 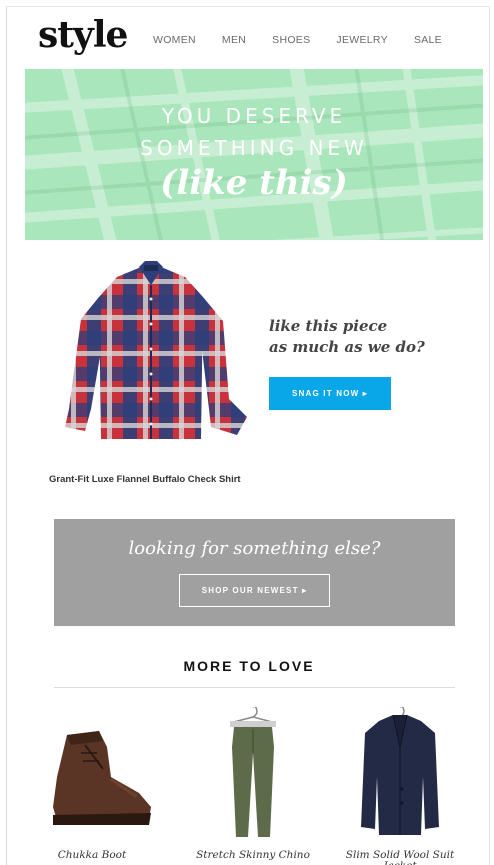 I want to click on flannel-shirt-image, so click(x=151, y=354).